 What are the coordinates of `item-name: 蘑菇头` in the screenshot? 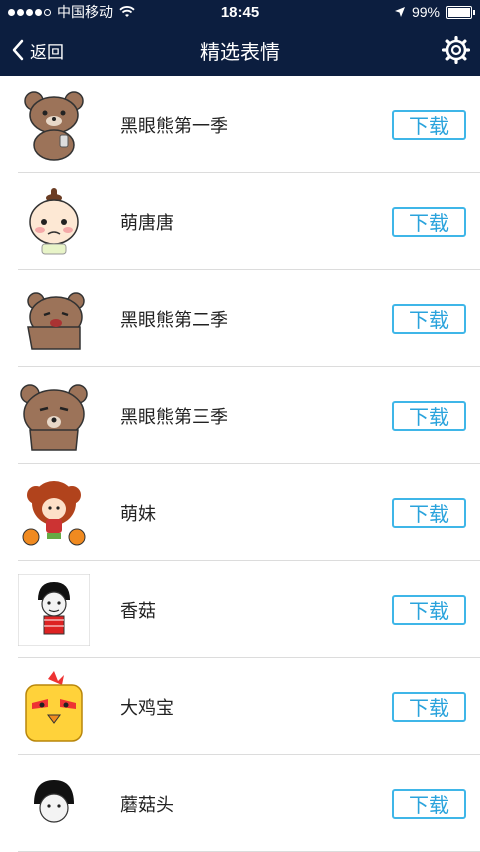 It's located at (147, 804).